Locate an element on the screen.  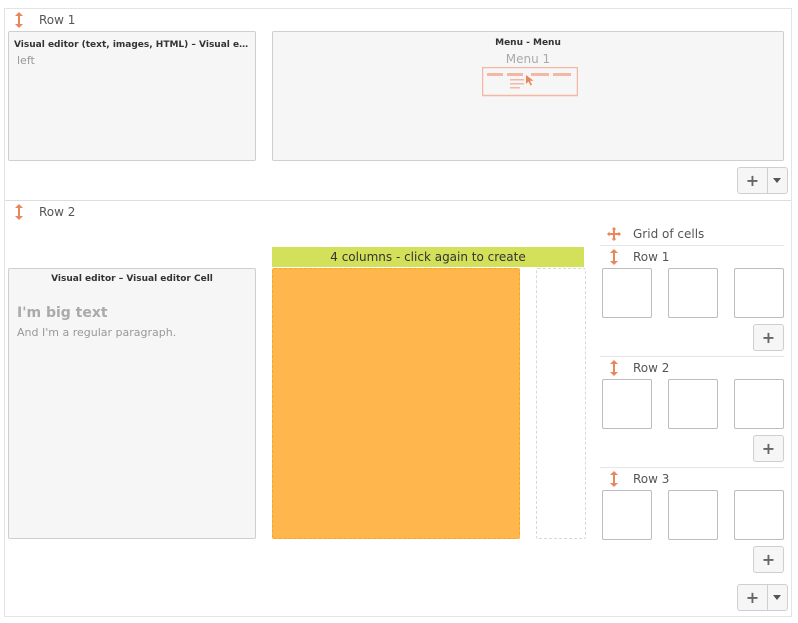
grid-row-3-add-button: + is located at coordinates (768, 559).